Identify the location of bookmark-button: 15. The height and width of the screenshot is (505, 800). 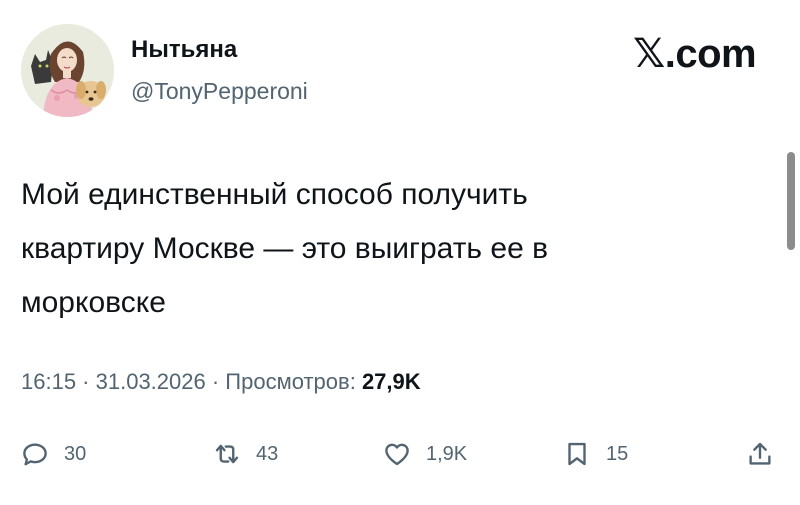
(595, 454).